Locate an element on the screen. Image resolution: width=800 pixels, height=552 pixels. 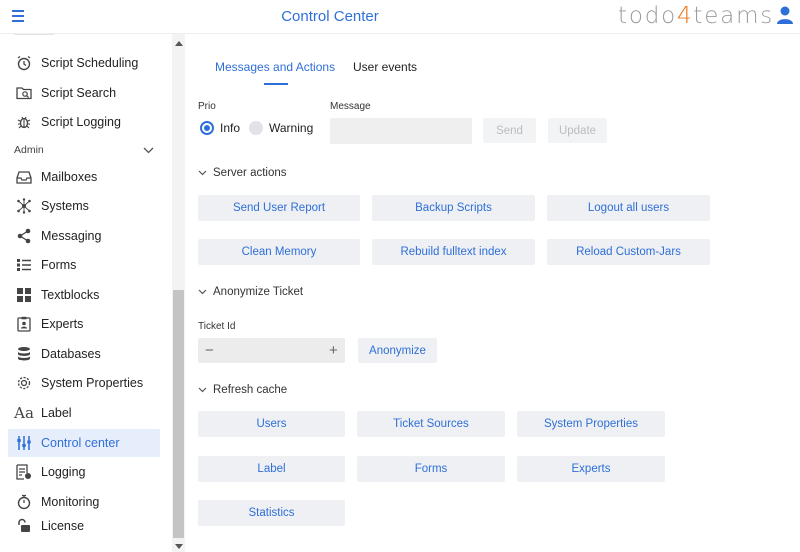
page-title: Control Center is located at coordinates (330, 16).